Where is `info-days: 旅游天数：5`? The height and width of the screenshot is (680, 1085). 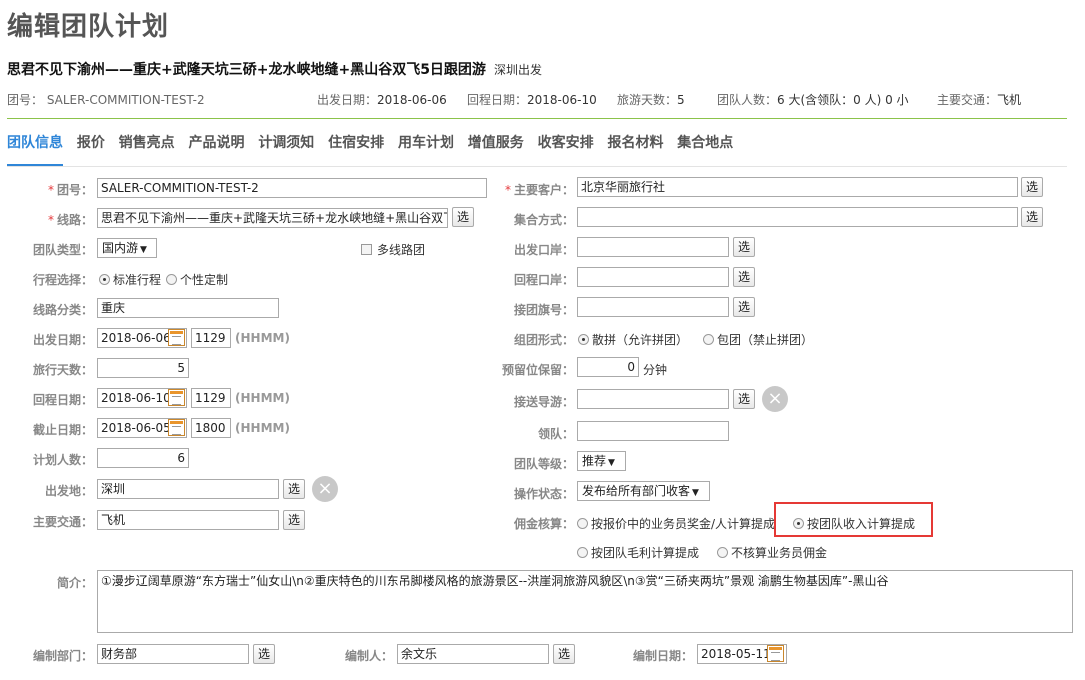
info-days: 旅游天数：5 is located at coordinates (651, 99).